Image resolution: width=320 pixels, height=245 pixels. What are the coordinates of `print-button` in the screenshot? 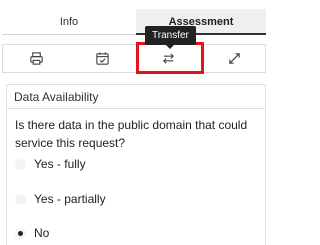 It's located at (36, 58).